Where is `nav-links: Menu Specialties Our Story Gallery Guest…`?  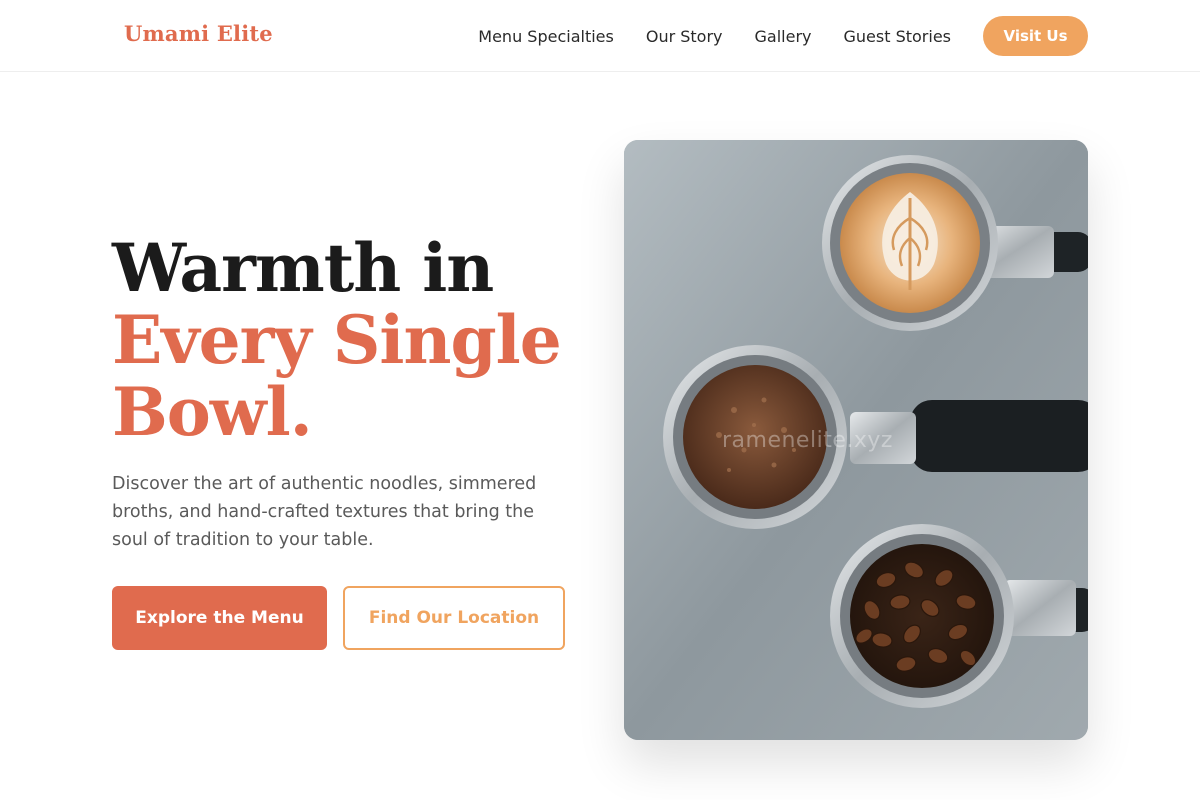 nav-links: Menu Specialties Our Story Gallery Guest… is located at coordinates (783, 36).